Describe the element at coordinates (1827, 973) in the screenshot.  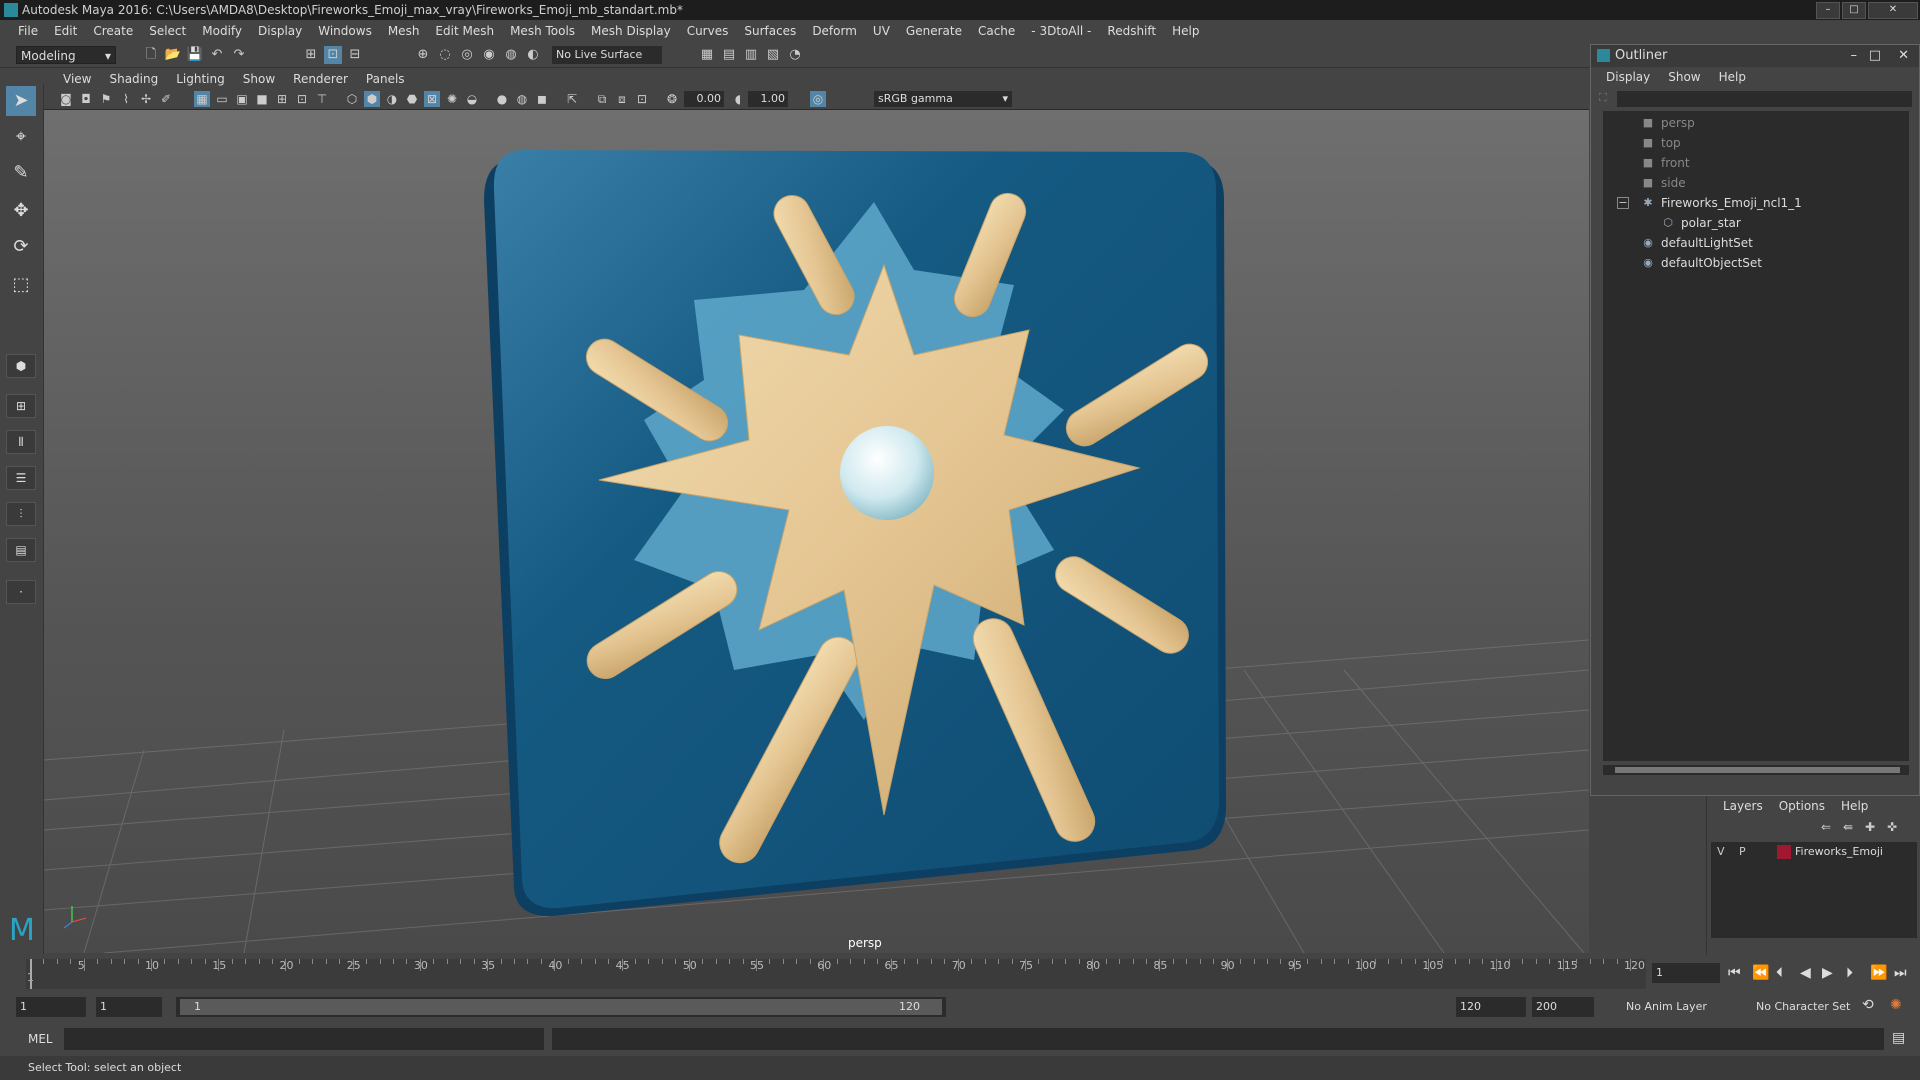
I see `play-forward-icon: ▶` at that location.